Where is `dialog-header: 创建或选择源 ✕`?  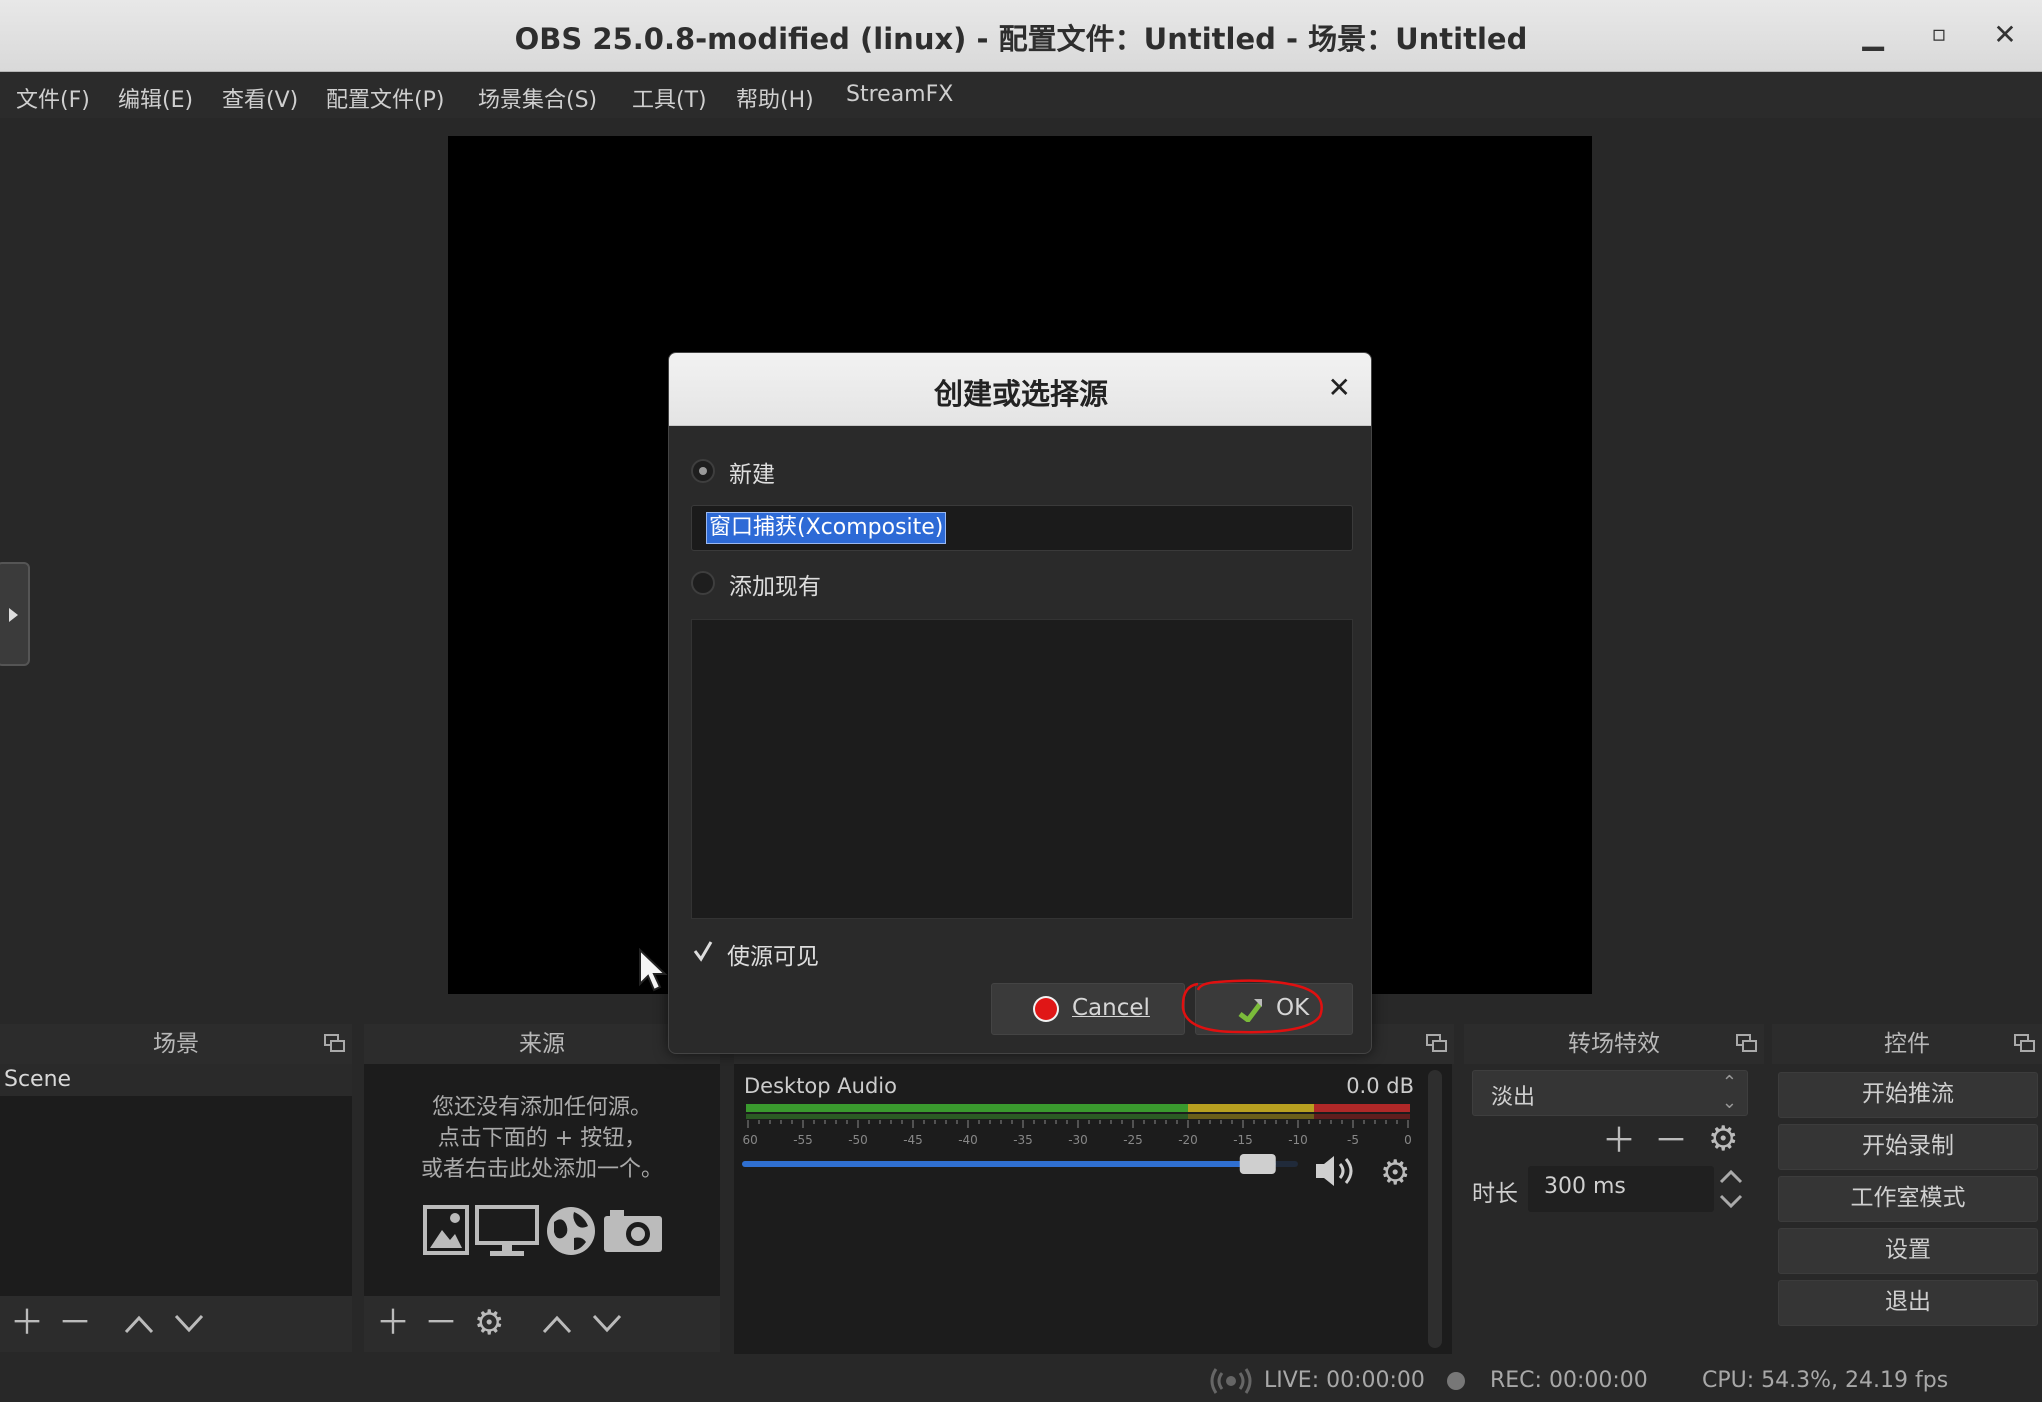 dialog-header: 创建或选择源 ✕ is located at coordinates (1020, 389).